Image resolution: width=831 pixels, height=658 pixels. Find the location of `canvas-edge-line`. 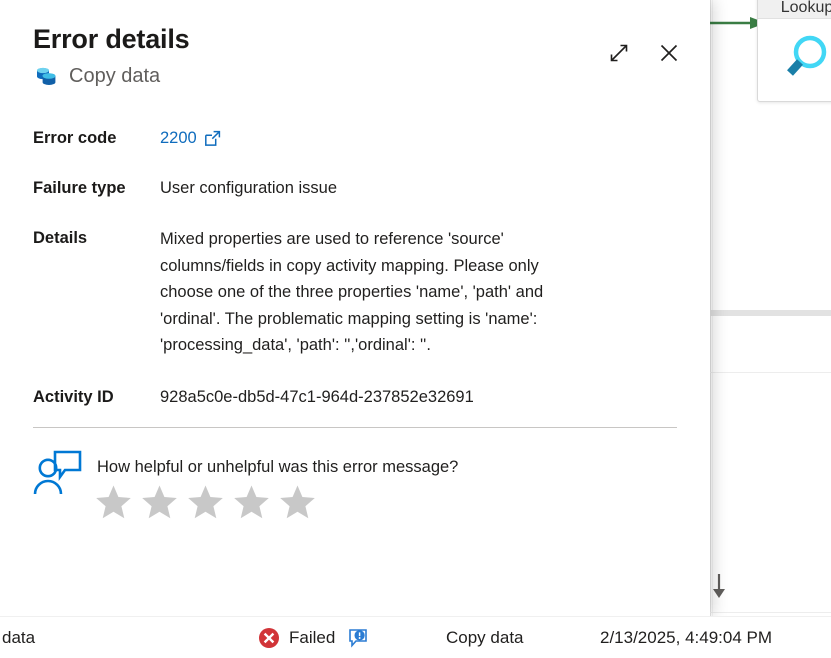

canvas-edge-line is located at coordinates (710, 308).